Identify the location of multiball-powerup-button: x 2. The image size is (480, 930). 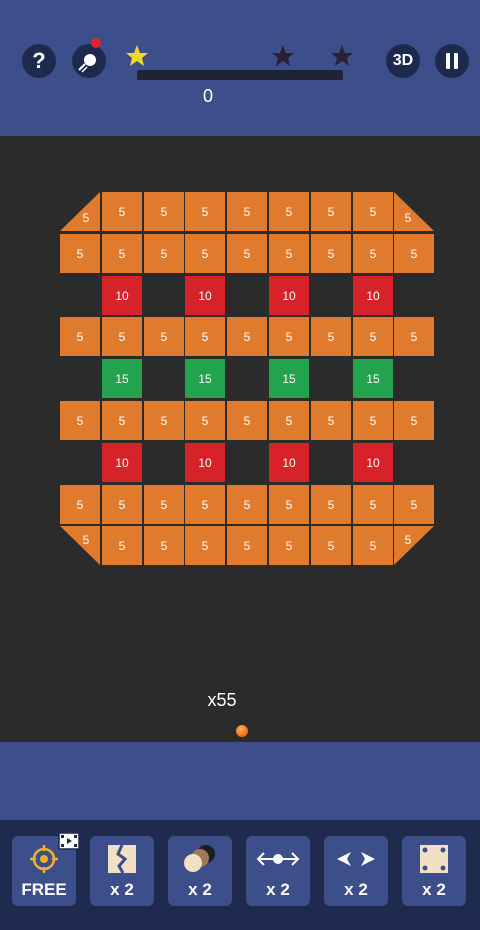
(200, 871).